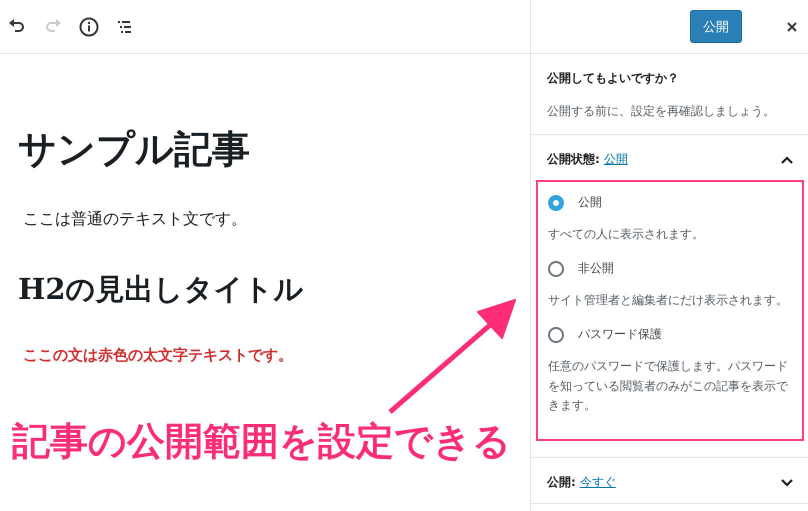 The width and height of the screenshot is (808, 511). Describe the element at coordinates (161, 289) in the screenshot. I see `heading: H2の見出しタイトル` at that location.